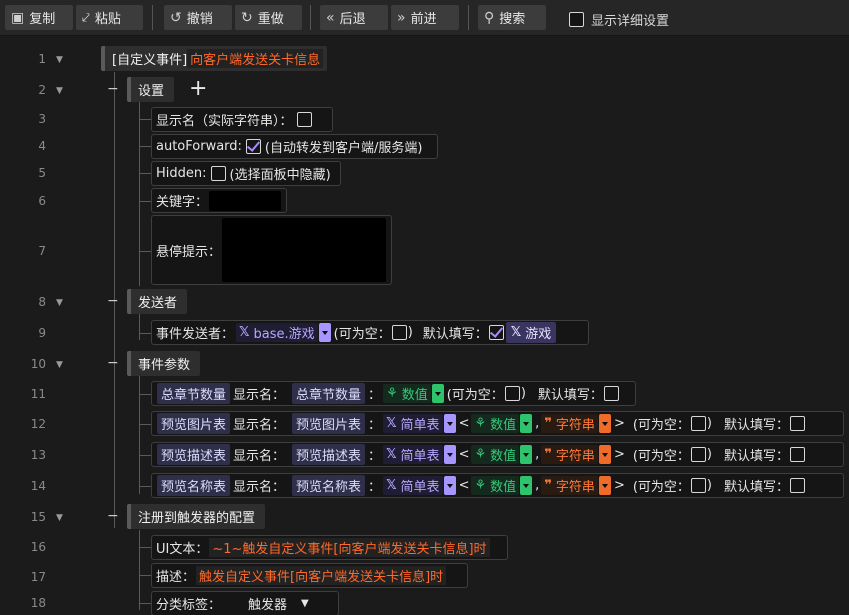  Describe the element at coordinates (576, 19) in the screenshot. I see `show-detail-checkbox` at that location.